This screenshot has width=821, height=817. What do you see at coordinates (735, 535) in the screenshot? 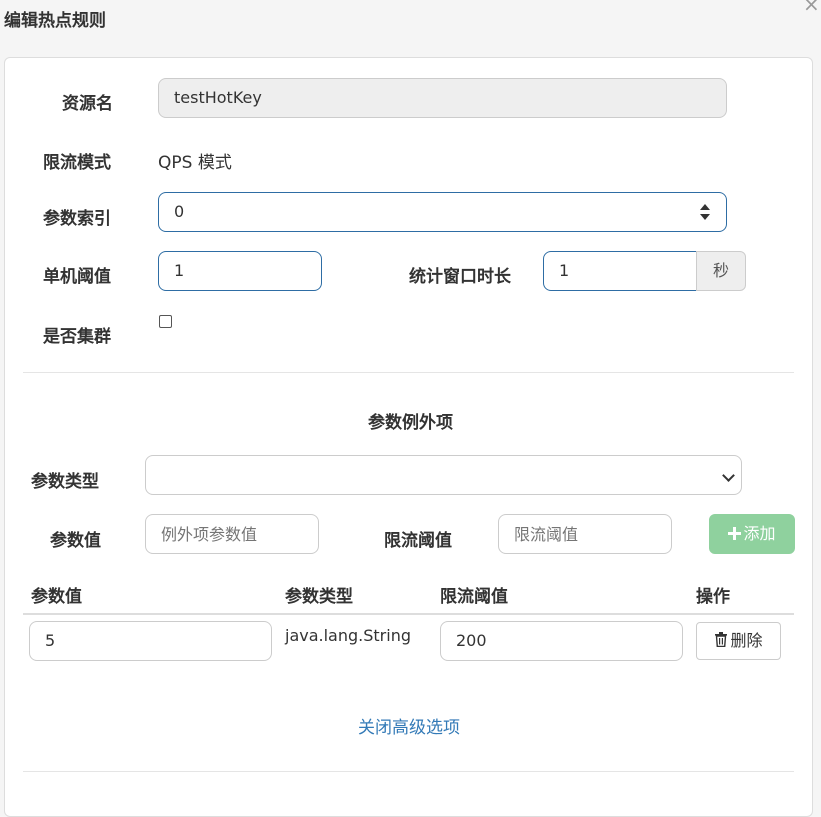
I see `plus-icon` at bounding box center [735, 535].